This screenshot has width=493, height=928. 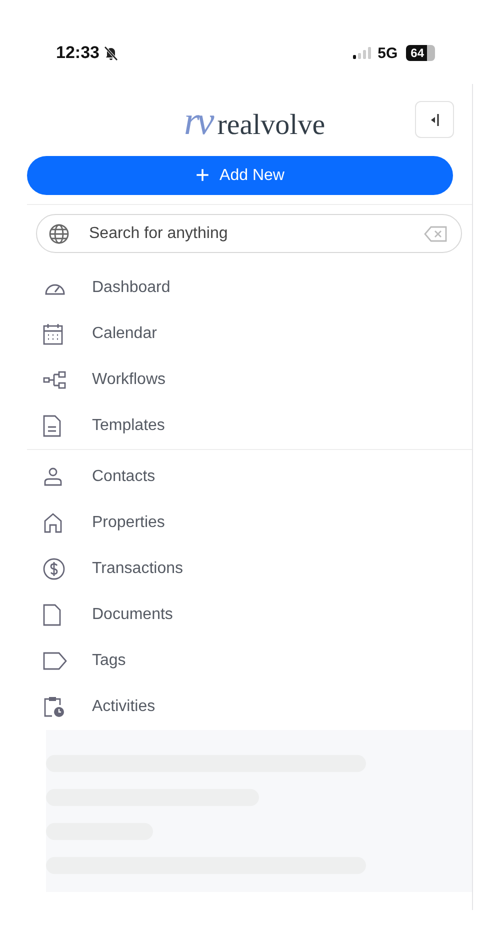 I want to click on collapse-icon, so click(x=435, y=119).